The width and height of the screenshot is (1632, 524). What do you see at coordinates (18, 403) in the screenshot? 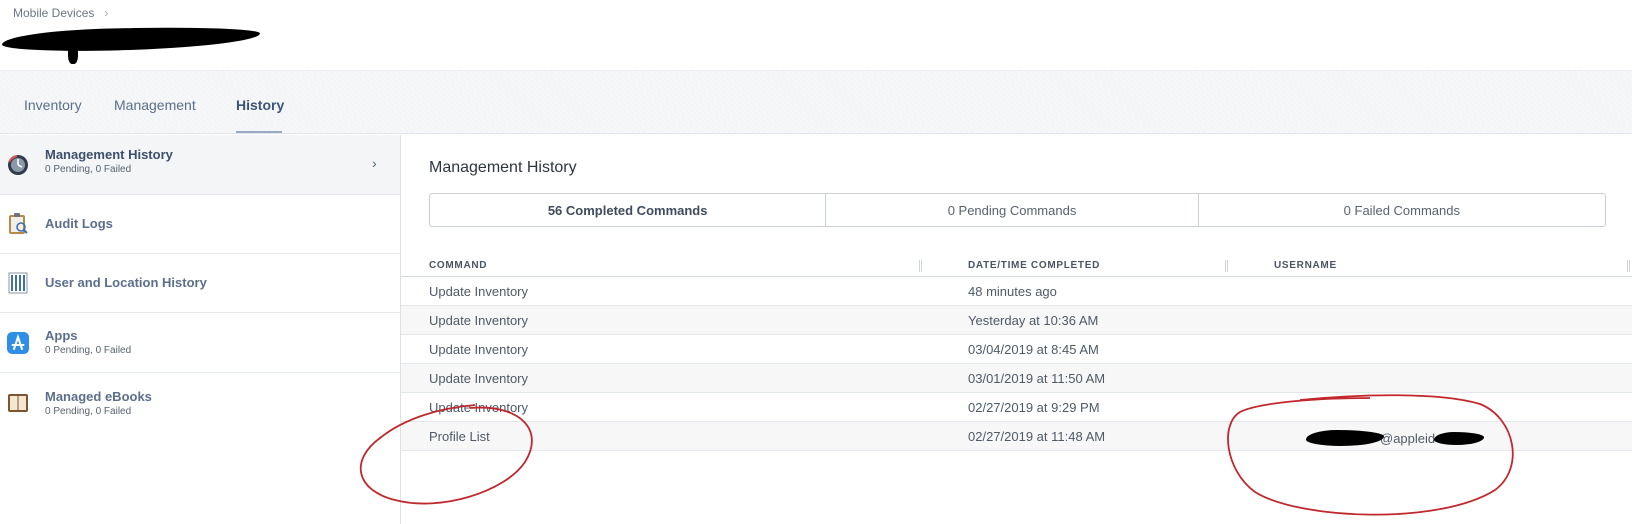
I see `book-icon` at bounding box center [18, 403].